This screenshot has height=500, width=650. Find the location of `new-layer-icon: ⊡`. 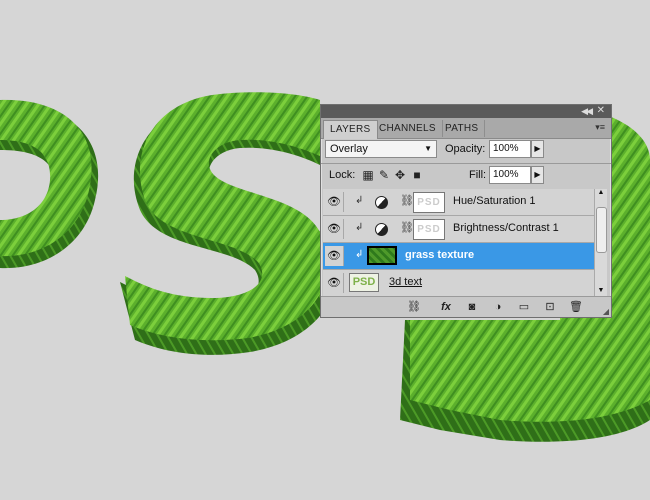

new-layer-icon: ⊡ is located at coordinates (550, 307).